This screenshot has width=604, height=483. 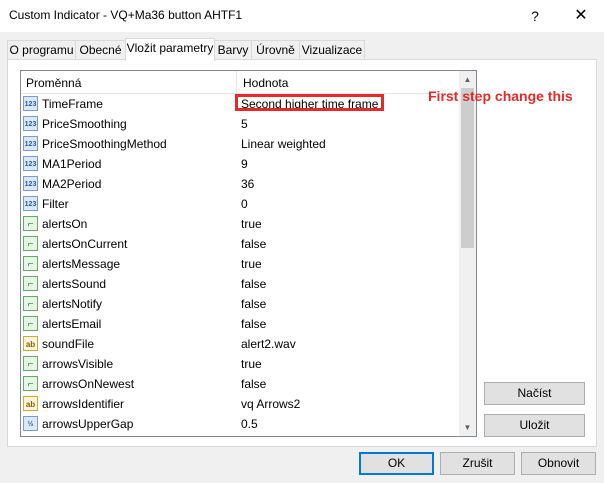 What do you see at coordinates (72, 184) in the screenshot?
I see `parameter-name: MA2Period` at bounding box center [72, 184].